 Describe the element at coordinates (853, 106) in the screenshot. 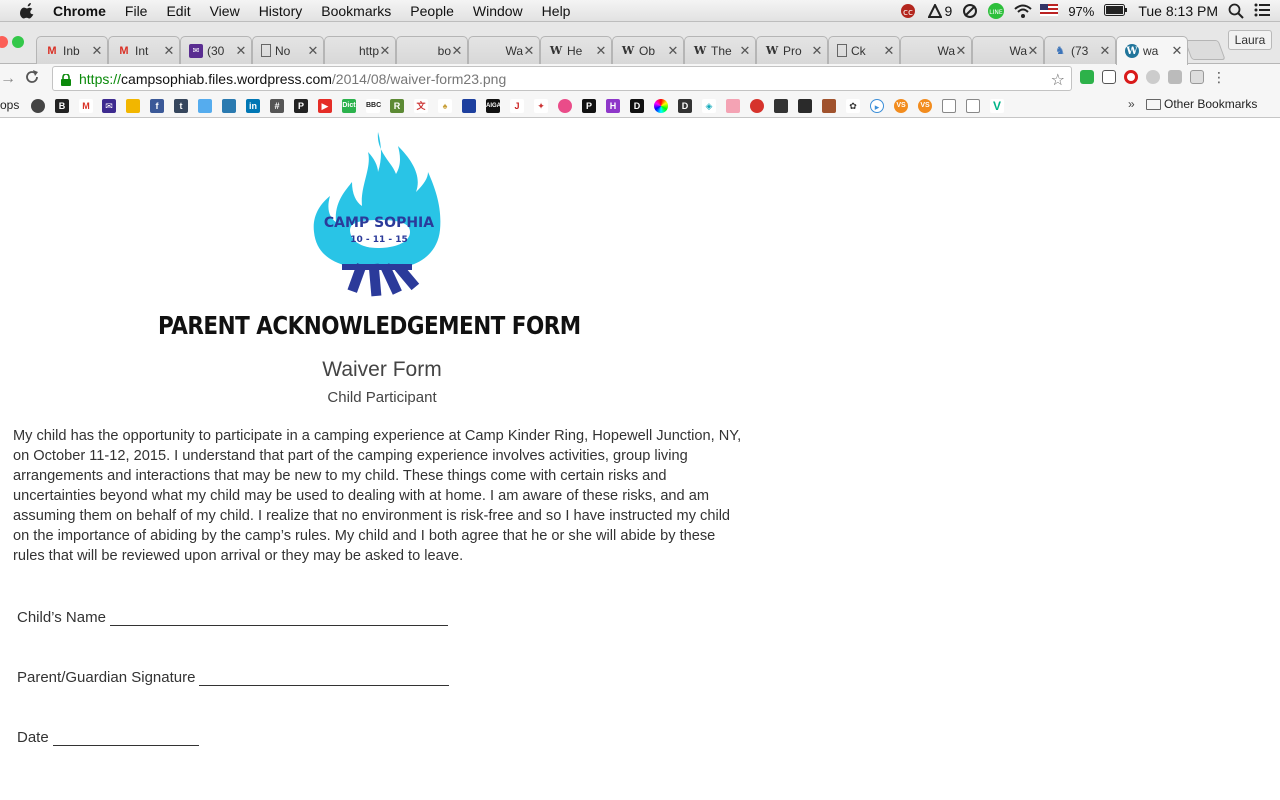

I see `cat-bookmark-icon: ✿` at that location.